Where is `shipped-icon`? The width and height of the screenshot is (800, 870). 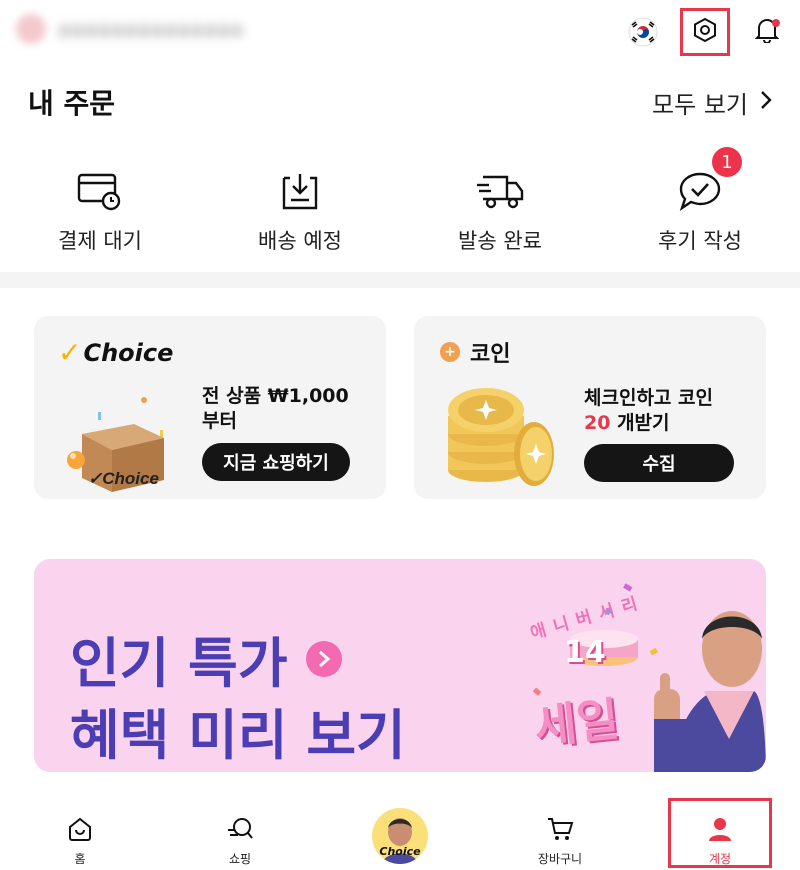
shipped-icon is located at coordinates (500, 191).